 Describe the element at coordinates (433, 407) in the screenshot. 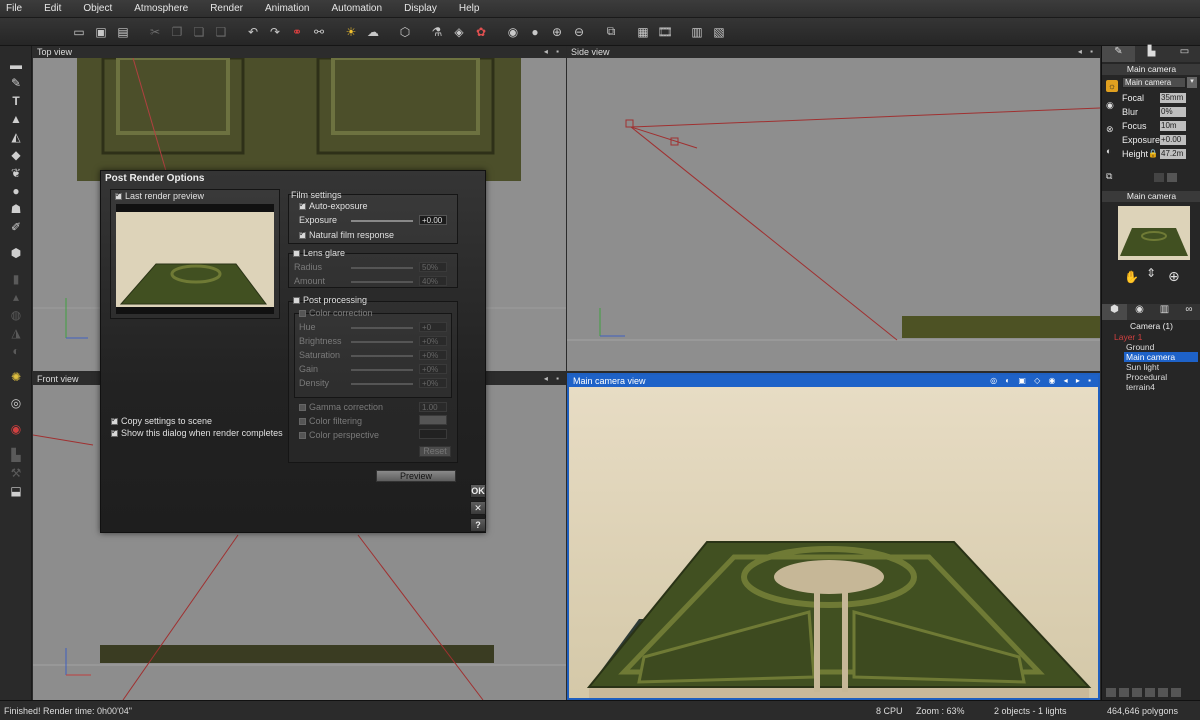

I see `gamma-value: 1.00` at that location.